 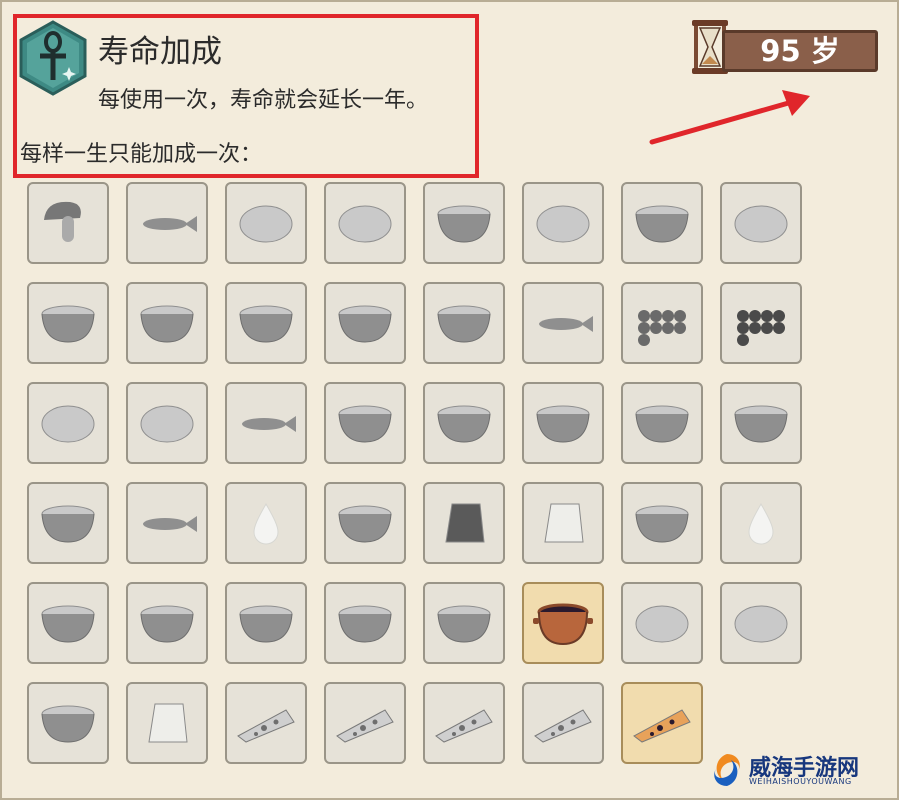 I want to click on mushroom-icon, so click(x=62, y=221).